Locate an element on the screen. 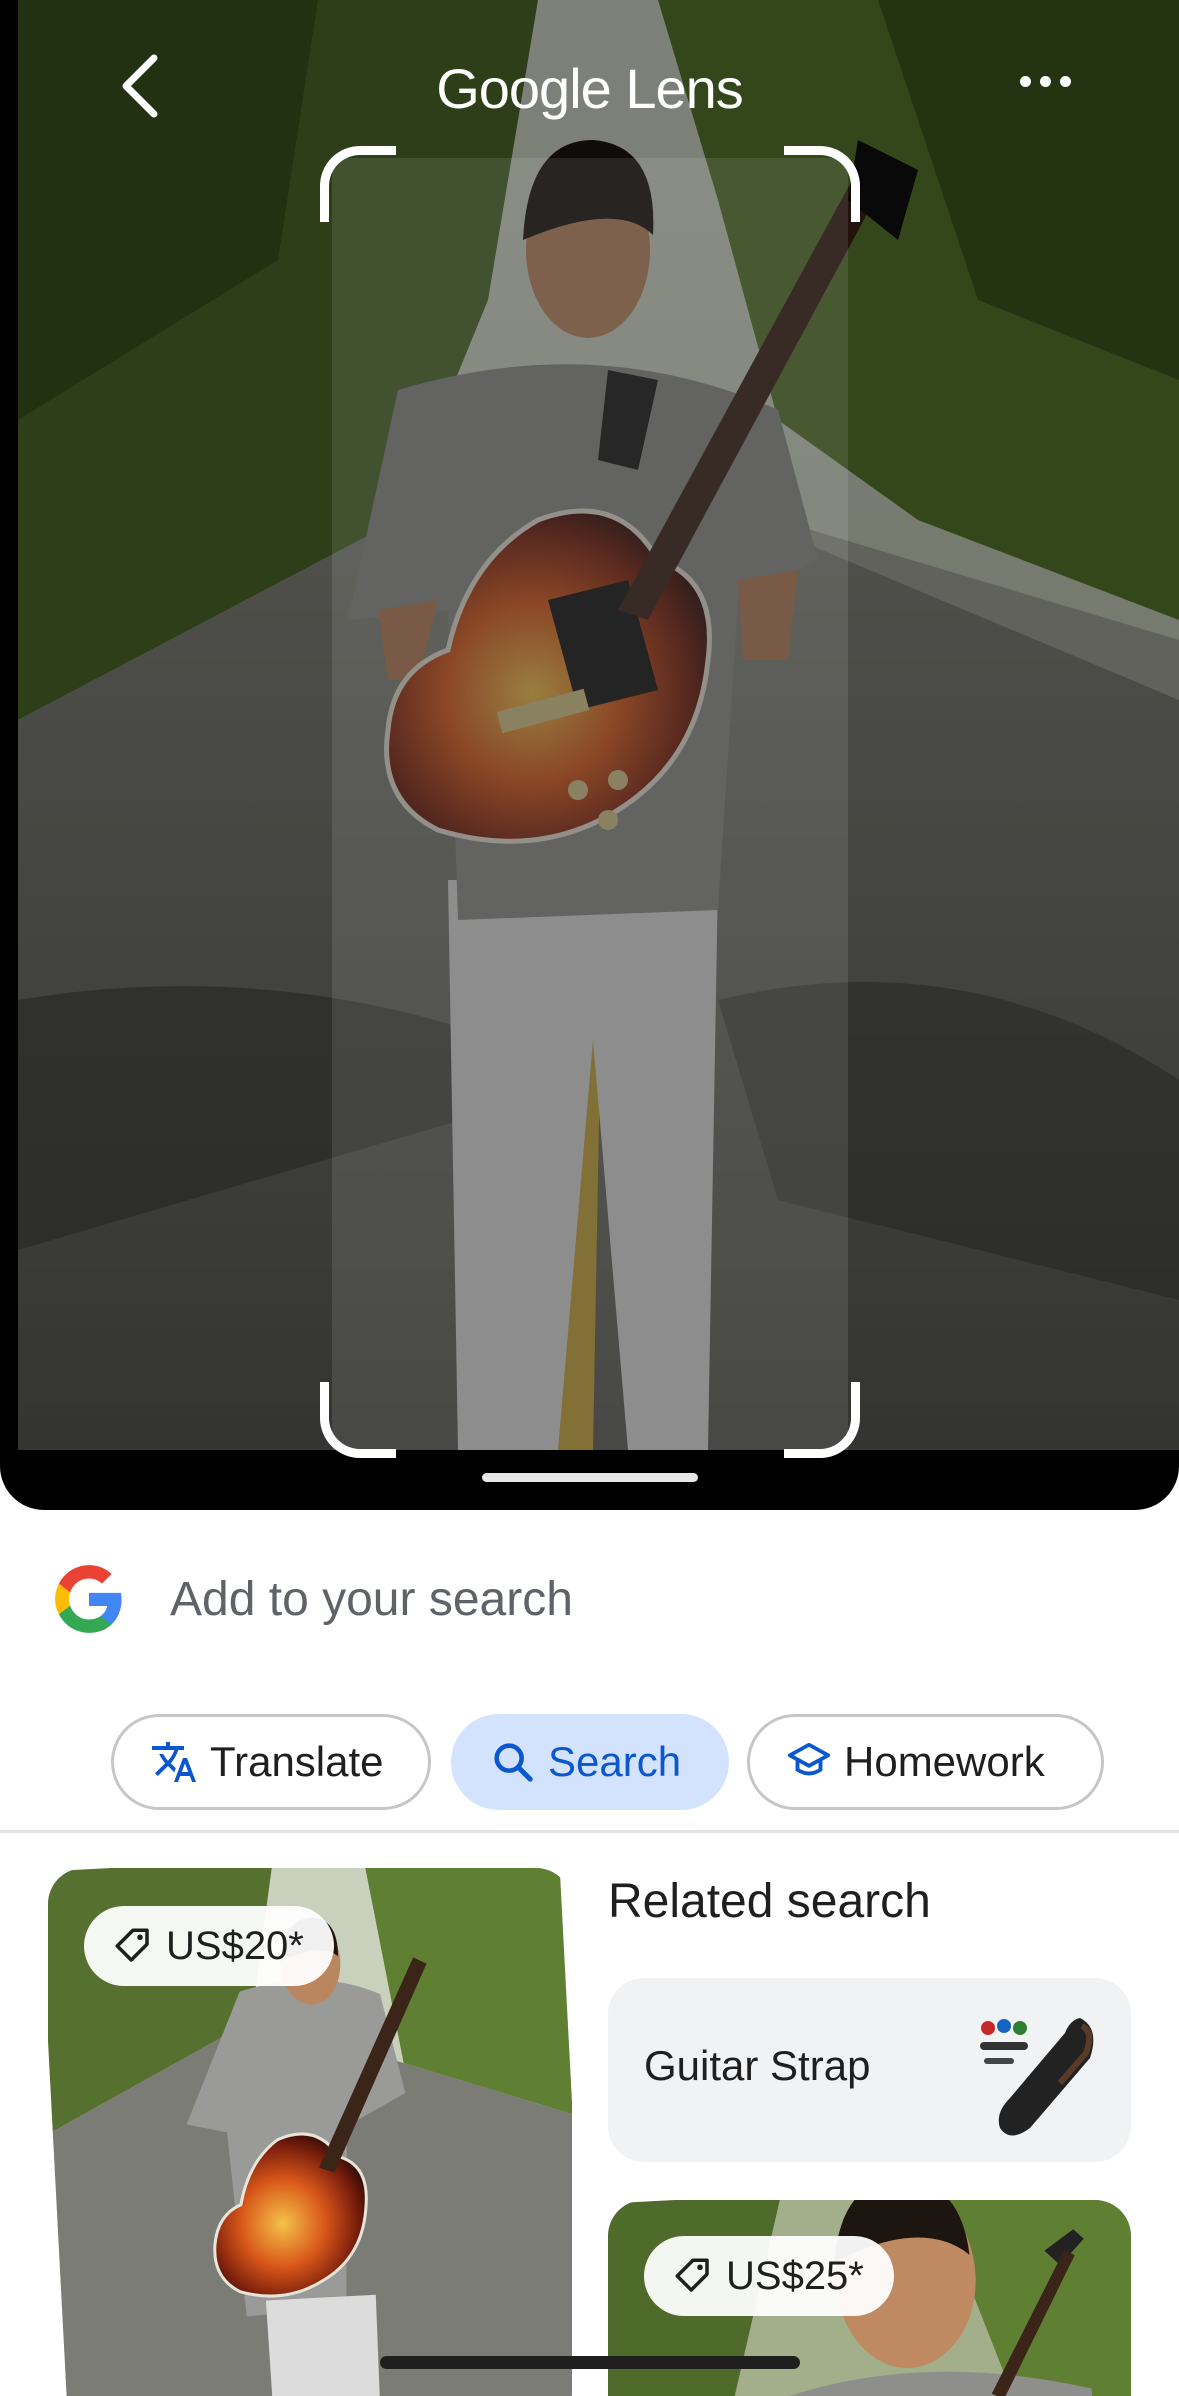 This screenshot has height=2396, width=1179. home-indicator is located at coordinates (590, 2362).